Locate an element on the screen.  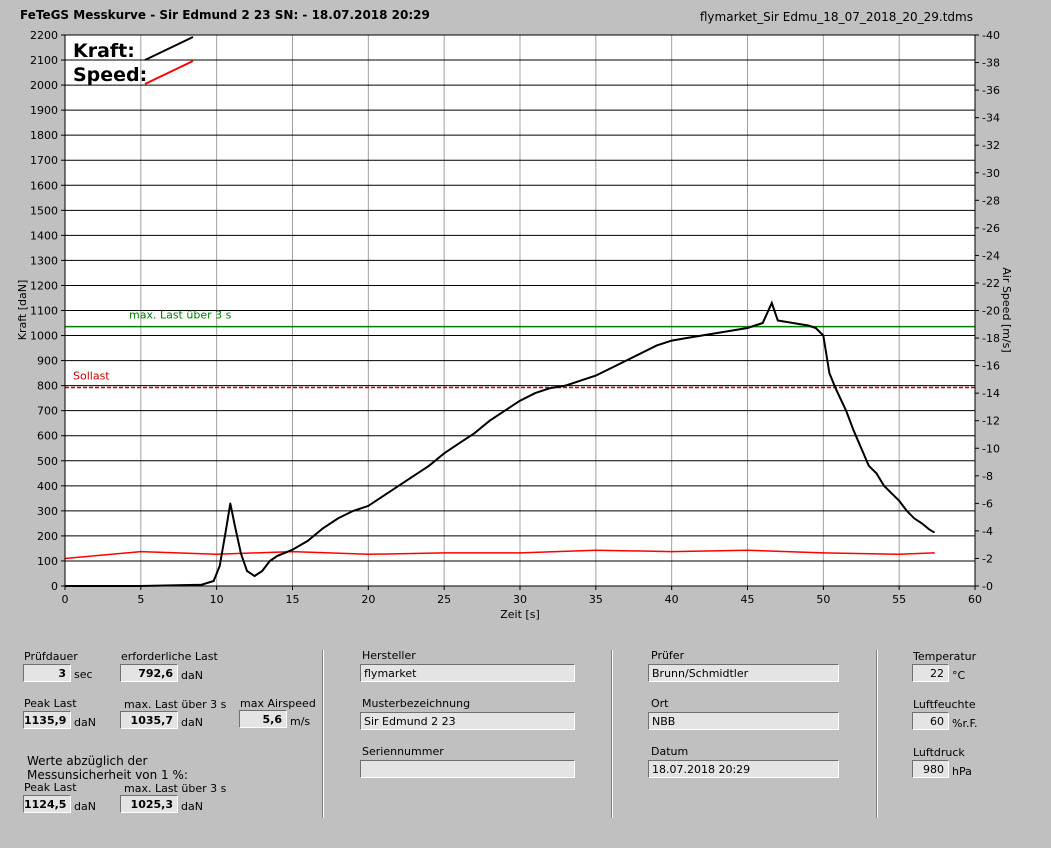
y-tick-label: 1500 is located at coordinates (44, 210).